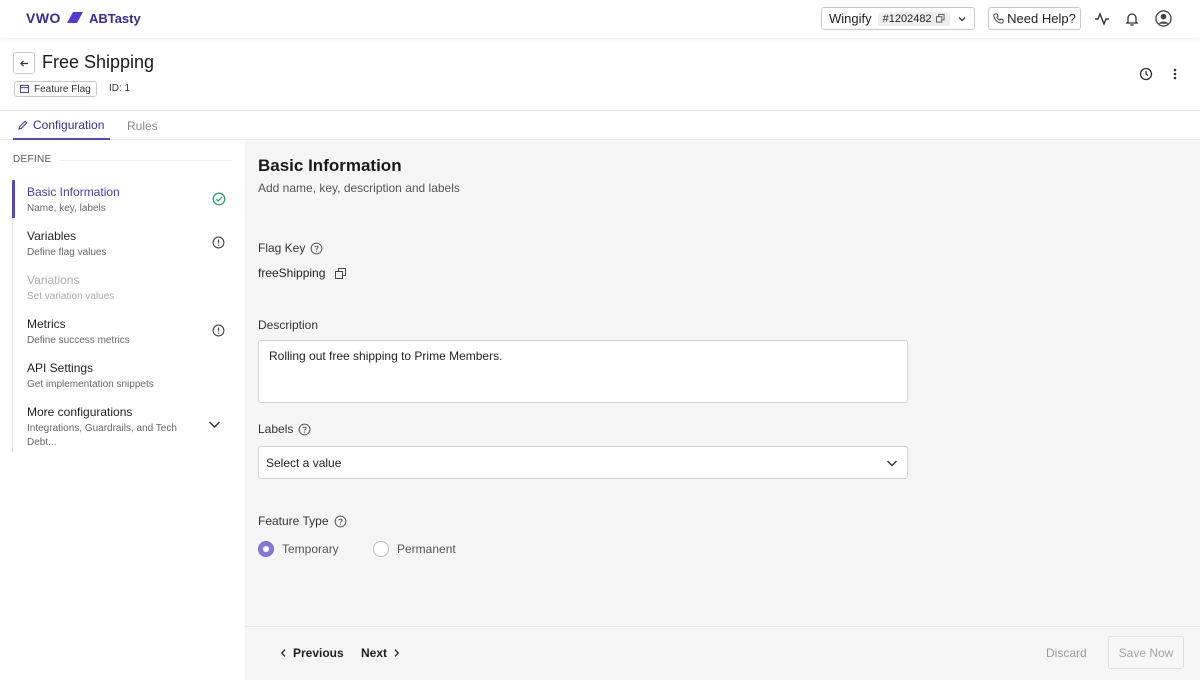 This screenshot has width=1200, height=680. I want to click on radio-permanent-label: Permanent, so click(426, 549).